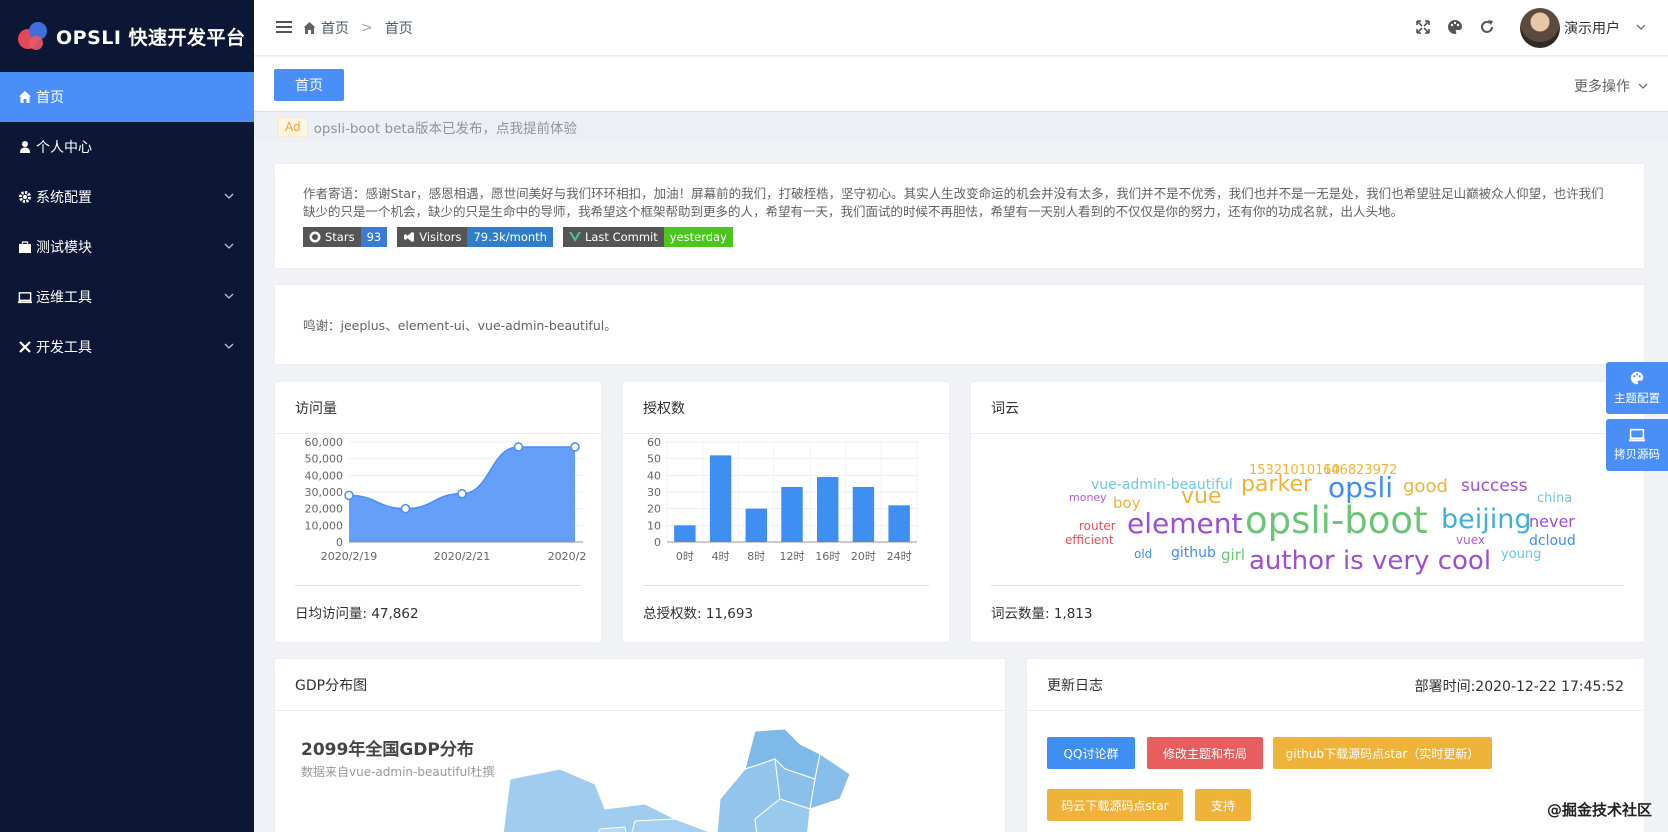 The height and width of the screenshot is (832, 1668). I want to click on support-button: 支持, so click(1223, 805).